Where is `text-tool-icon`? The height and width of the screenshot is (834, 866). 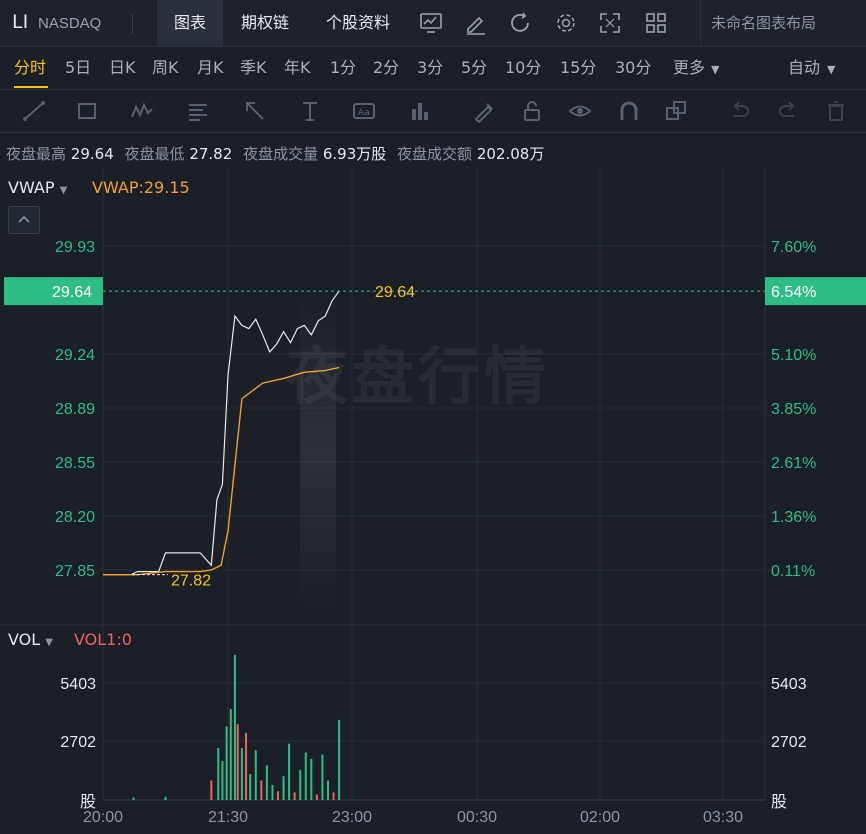
text-tool-icon is located at coordinates (310, 111).